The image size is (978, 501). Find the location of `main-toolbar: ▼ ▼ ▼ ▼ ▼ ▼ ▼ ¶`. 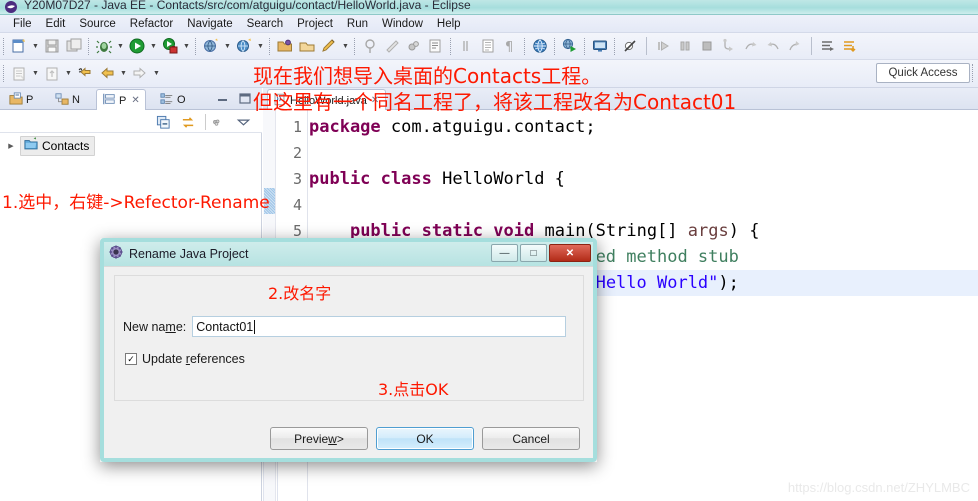

main-toolbar: ▼ ▼ ▼ ▼ ▼ ▼ ▼ ¶ is located at coordinates (489, 46).